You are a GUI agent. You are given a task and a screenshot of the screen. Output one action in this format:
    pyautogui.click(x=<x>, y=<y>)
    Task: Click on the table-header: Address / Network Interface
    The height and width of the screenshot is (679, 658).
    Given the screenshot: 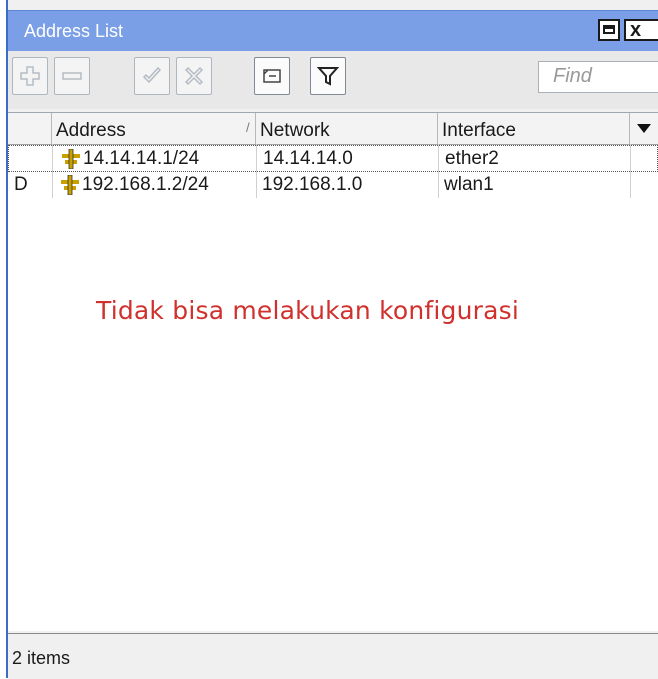 What is the action you would take?
    pyautogui.click(x=333, y=129)
    